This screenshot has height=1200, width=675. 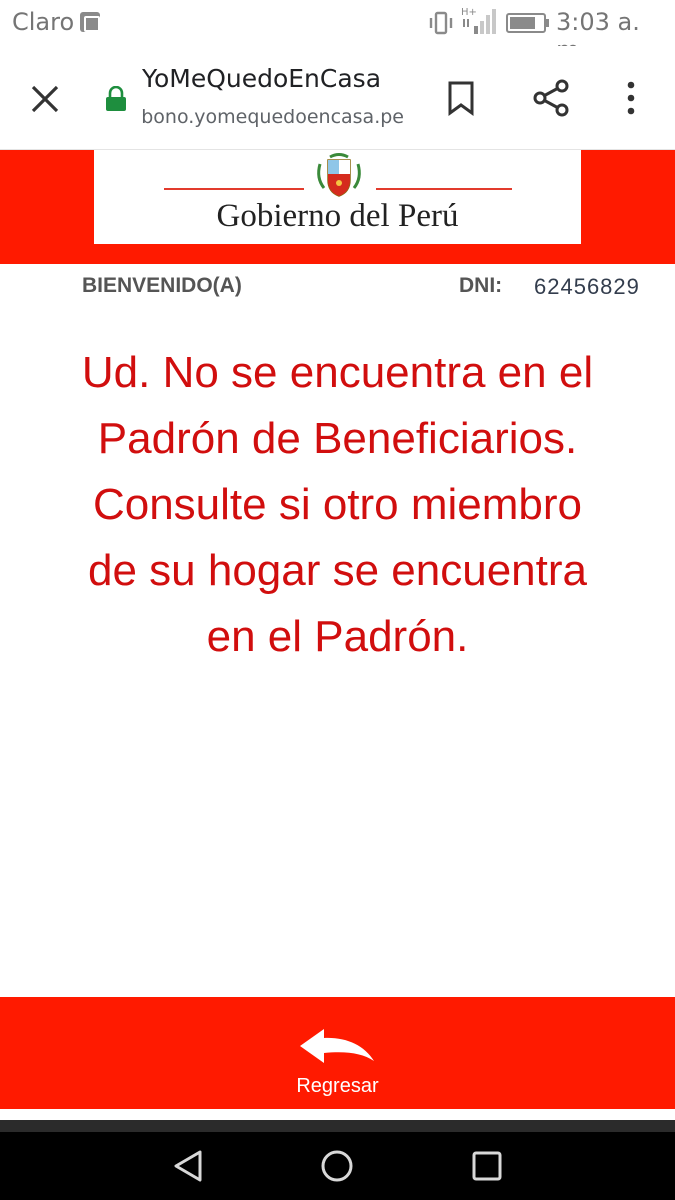 I want to click on network-type-label: H+, so click(x=469, y=12).